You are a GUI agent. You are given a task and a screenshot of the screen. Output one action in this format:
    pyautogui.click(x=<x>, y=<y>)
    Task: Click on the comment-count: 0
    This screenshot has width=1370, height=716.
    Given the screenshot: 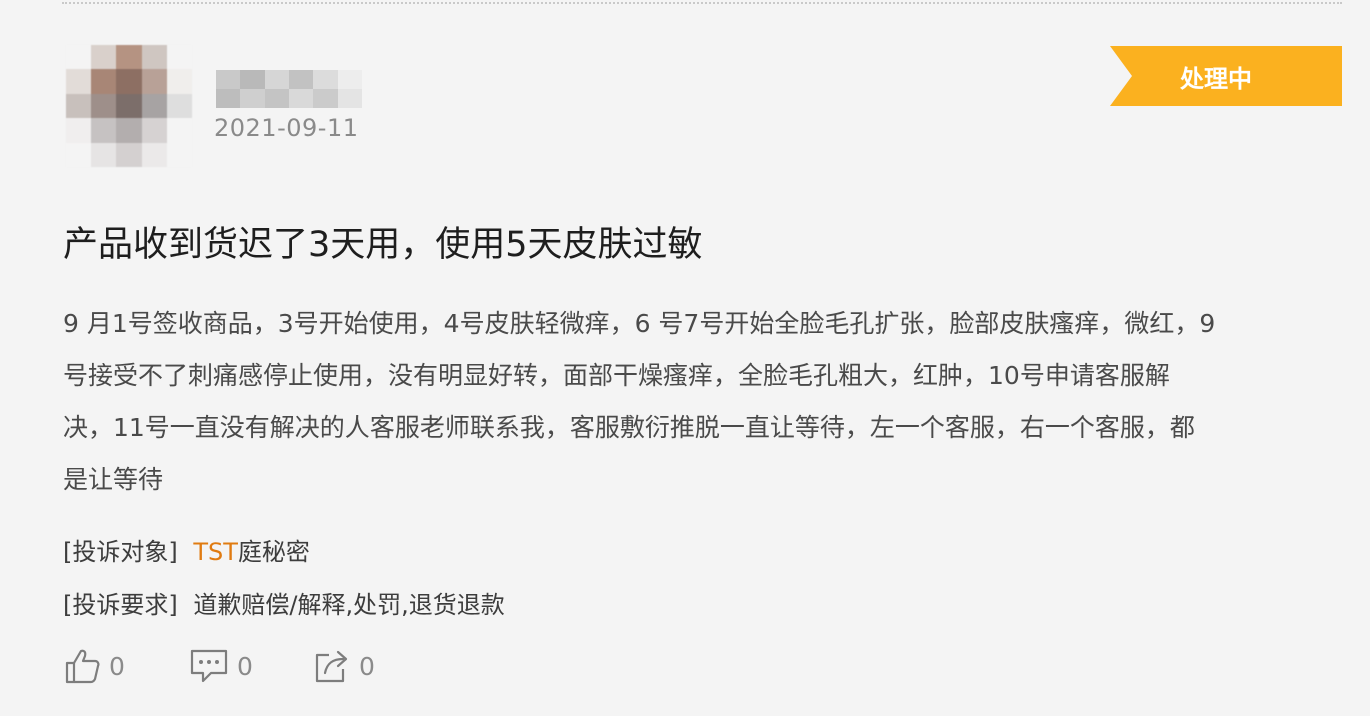 What is the action you would take?
    pyautogui.click(x=245, y=666)
    